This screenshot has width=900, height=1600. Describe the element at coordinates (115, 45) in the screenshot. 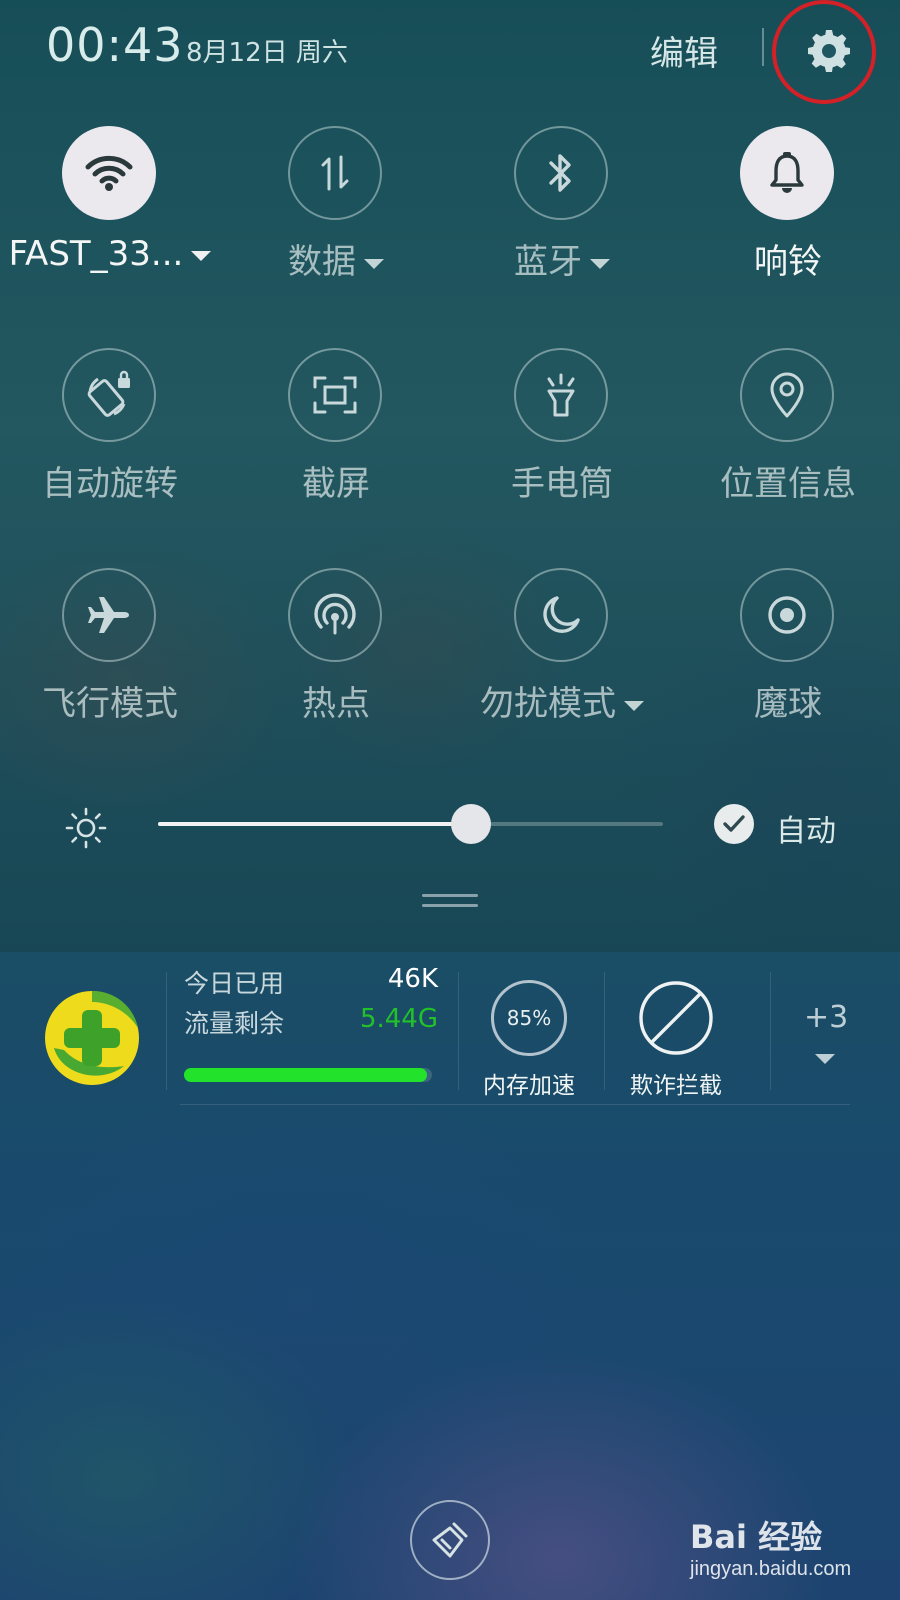

I see `clock: 00:43` at that location.